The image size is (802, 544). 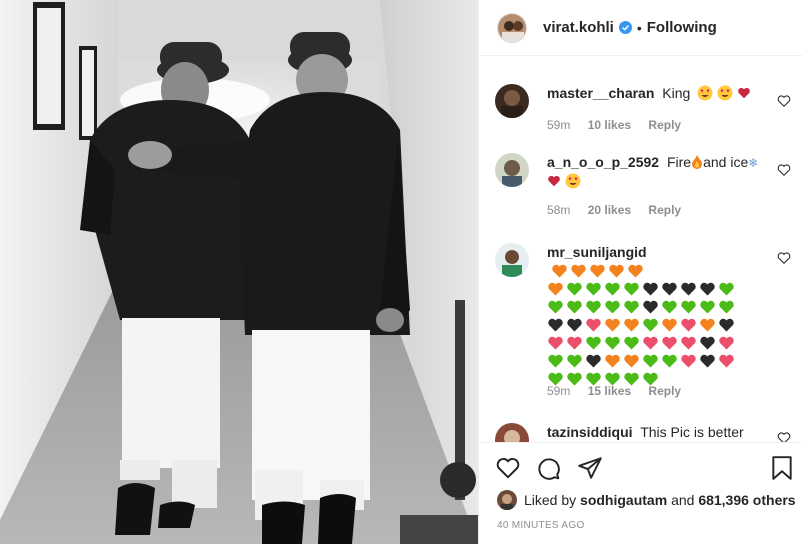 What do you see at coordinates (623, 500) in the screenshot?
I see `liker-username: sodhigautam` at bounding box center [623, 500].